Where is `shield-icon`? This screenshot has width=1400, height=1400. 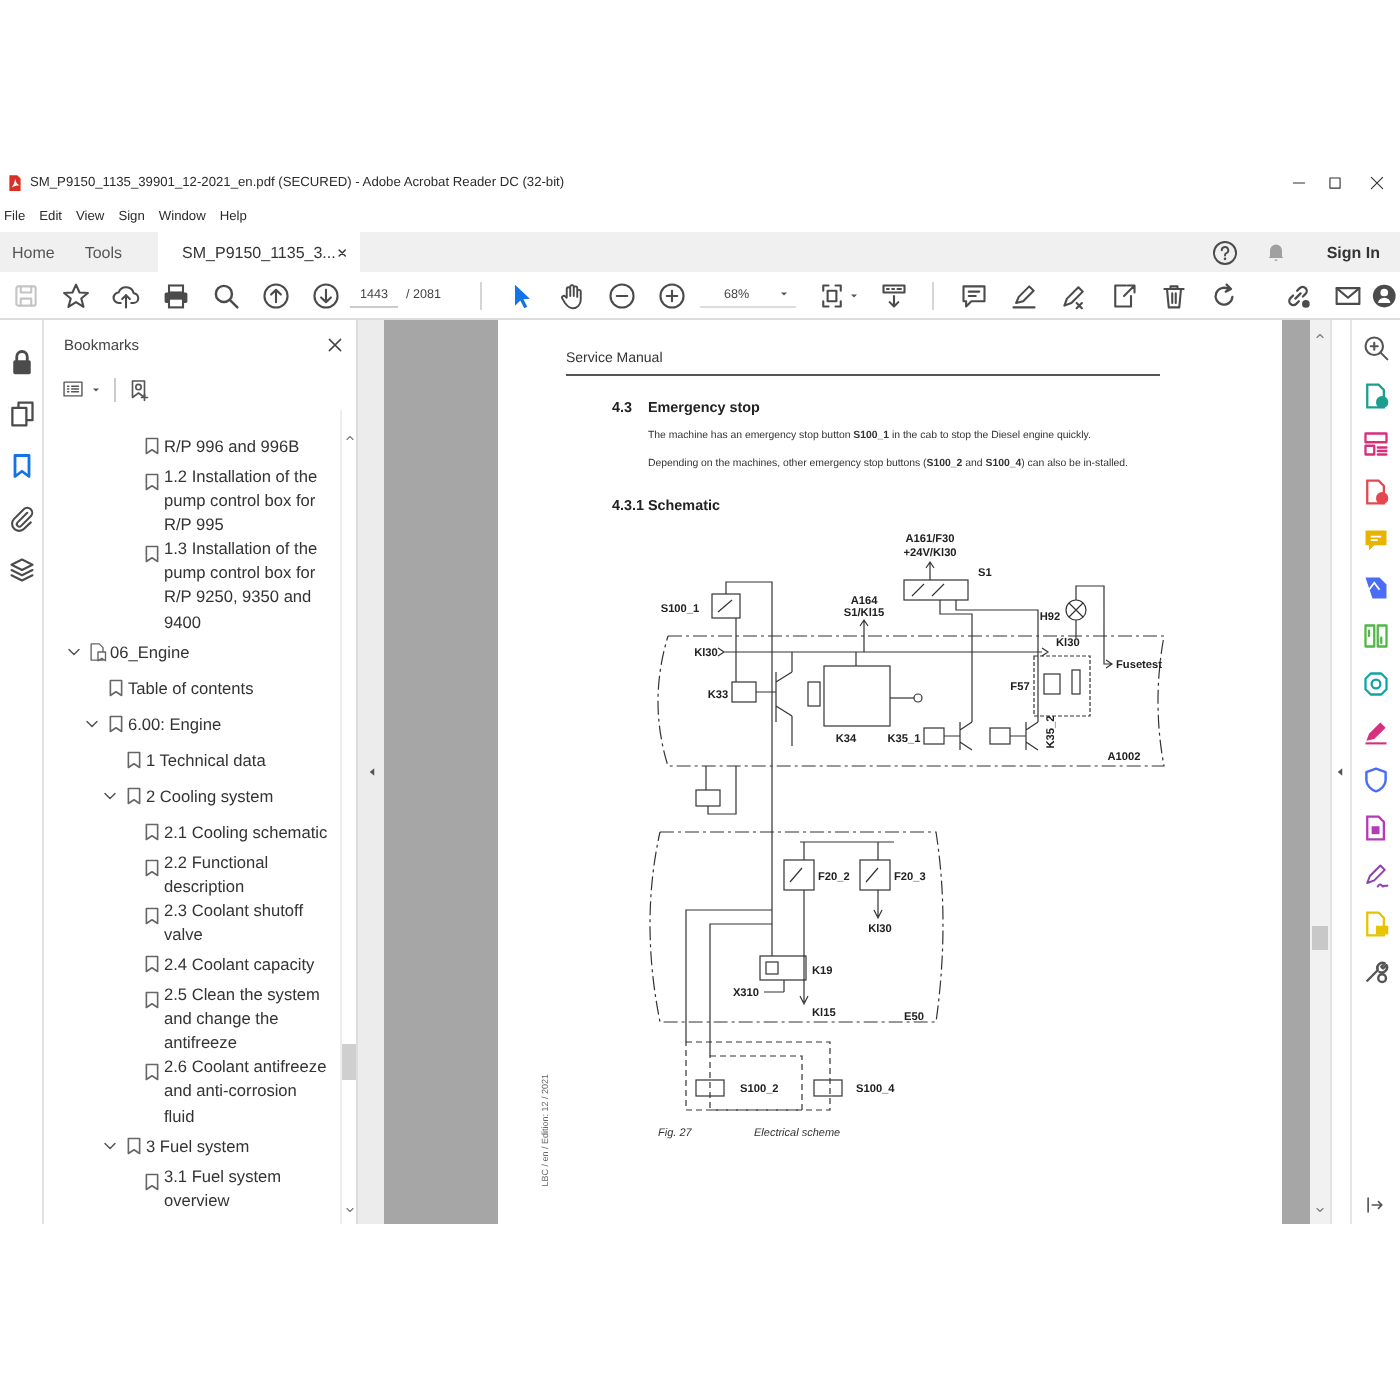
shield-icon is located at coordinates (1375, 780).